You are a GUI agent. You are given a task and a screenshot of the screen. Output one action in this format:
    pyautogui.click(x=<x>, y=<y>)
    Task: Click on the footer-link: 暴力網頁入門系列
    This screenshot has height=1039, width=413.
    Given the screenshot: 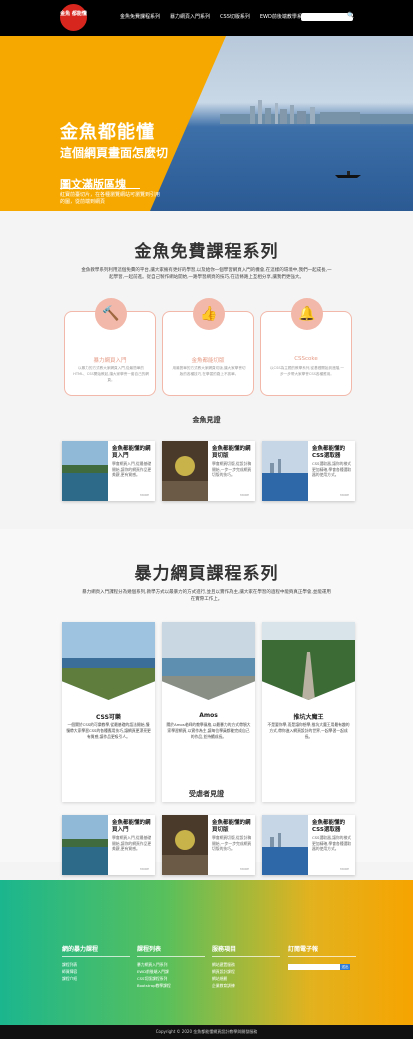 What is the action you would take?
    pyautogui.click(x=171, y=964)
    